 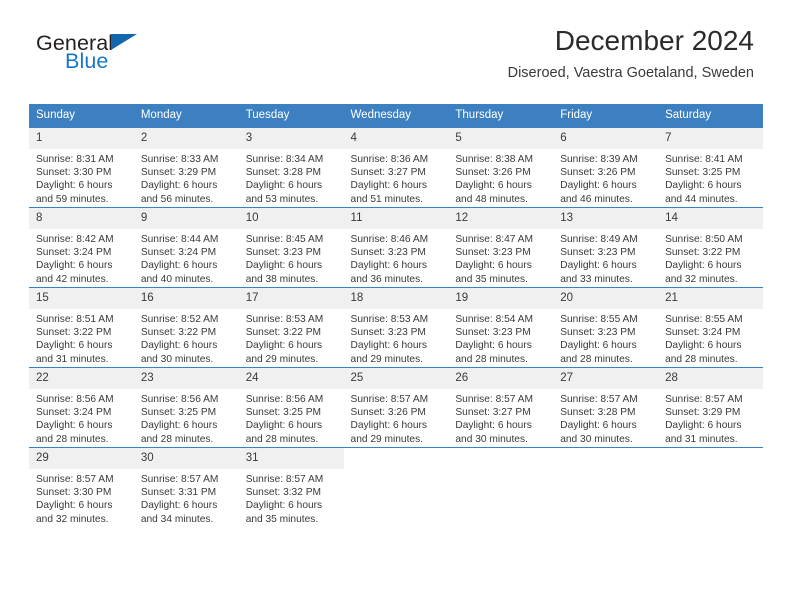 What do you see at coordinates (124, 42) in the screenshot?
I see `triangle-icon` at bounding box center [124, 42].